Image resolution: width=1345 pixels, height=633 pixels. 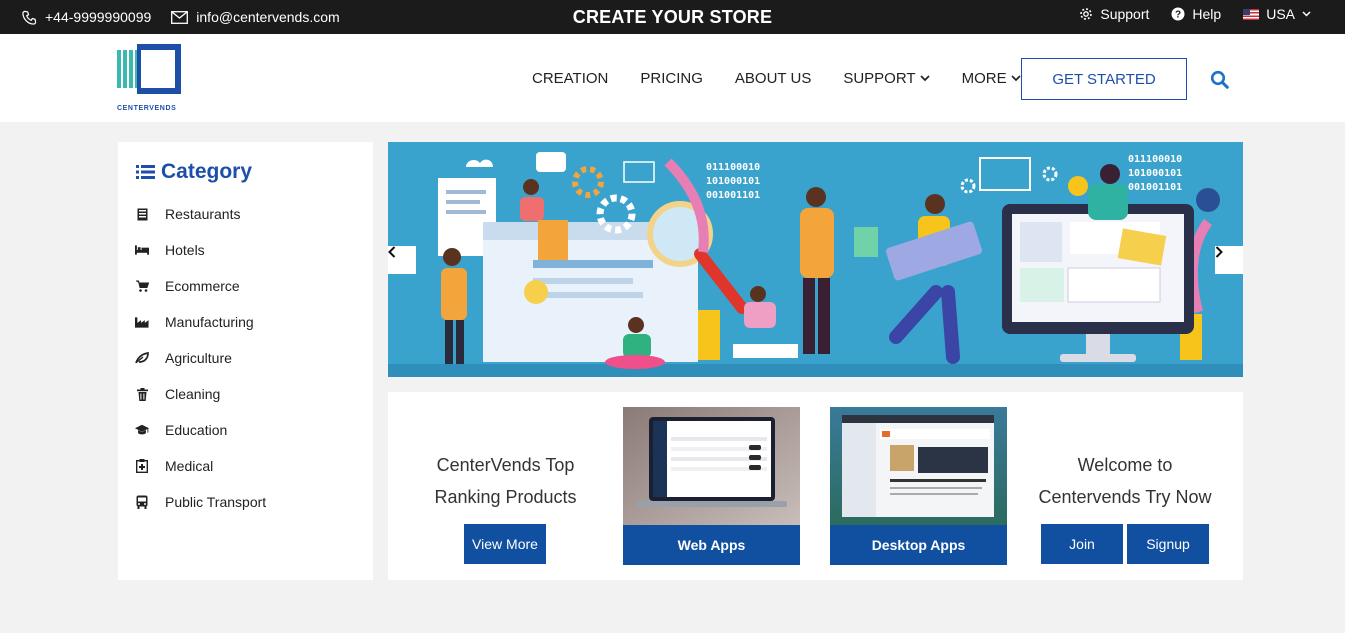 What do you see at coordinates (268, 17) in the screenshot?
I see `email-address: info@centervends.com` at bounding box center [268, 17].